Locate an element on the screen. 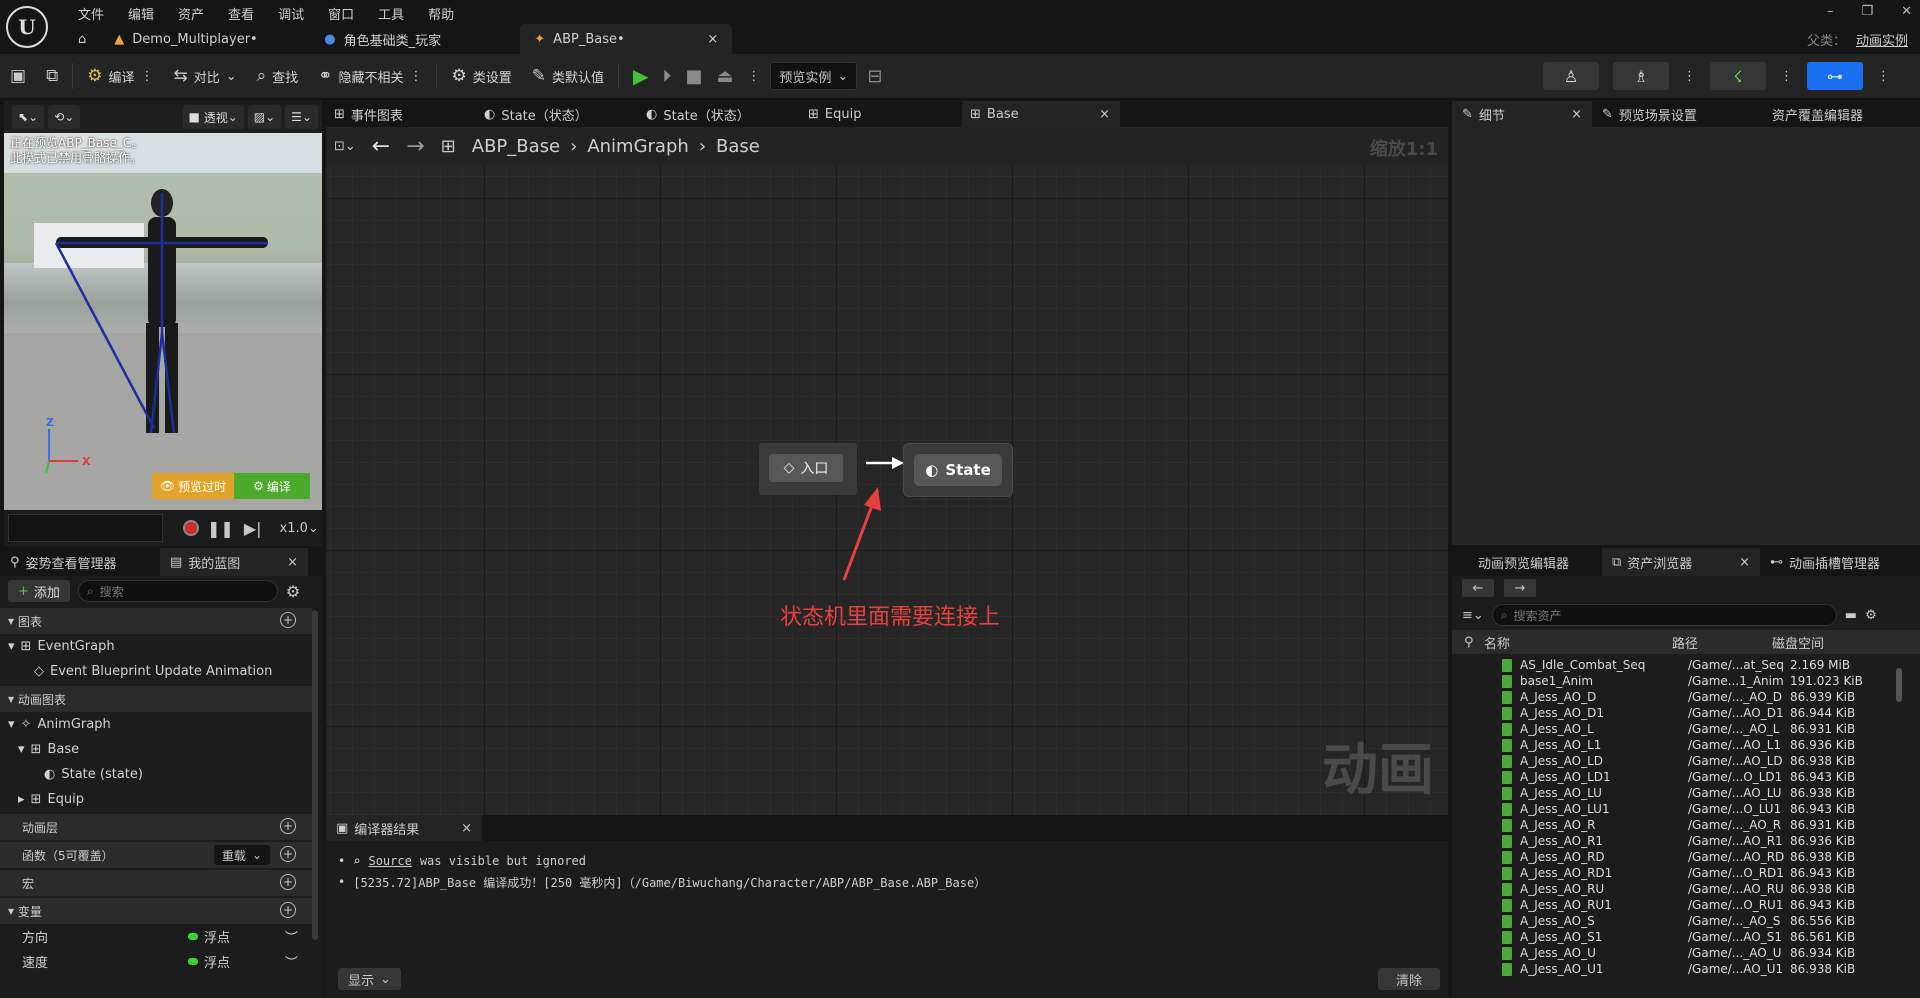 The height and width of the screenshot is (998, 1920). asset-row: A_Jess_AO_LD1/Game/...O_LD1 86.943 KiB is located at coordinates (1686, 777).